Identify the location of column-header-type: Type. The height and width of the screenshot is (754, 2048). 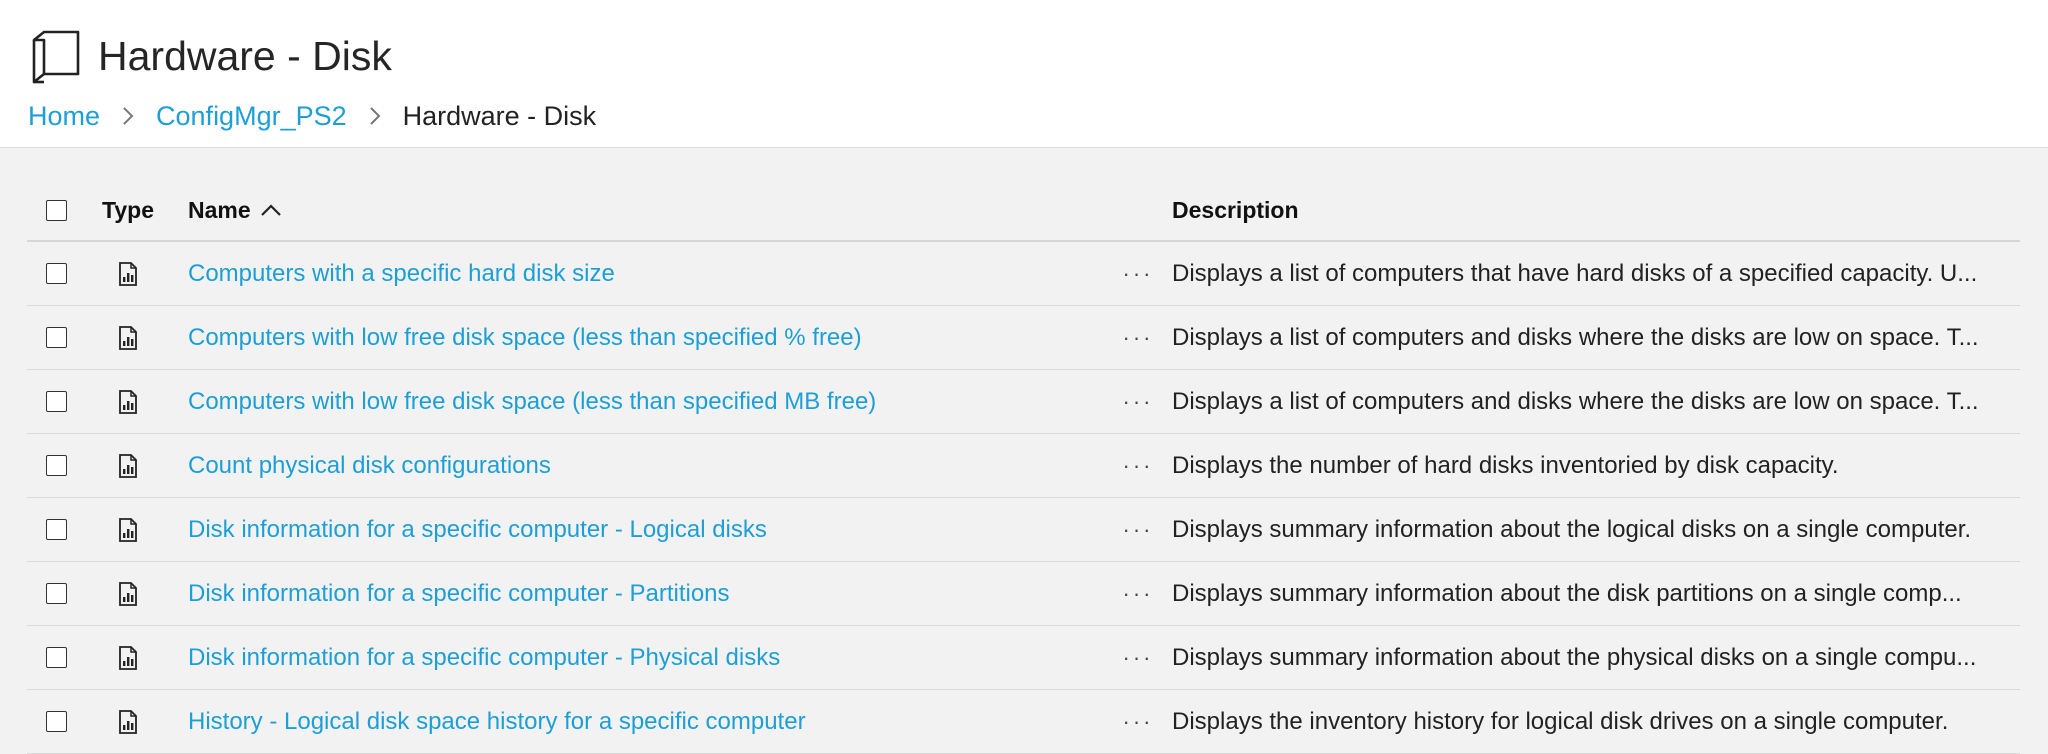
(128, 210).